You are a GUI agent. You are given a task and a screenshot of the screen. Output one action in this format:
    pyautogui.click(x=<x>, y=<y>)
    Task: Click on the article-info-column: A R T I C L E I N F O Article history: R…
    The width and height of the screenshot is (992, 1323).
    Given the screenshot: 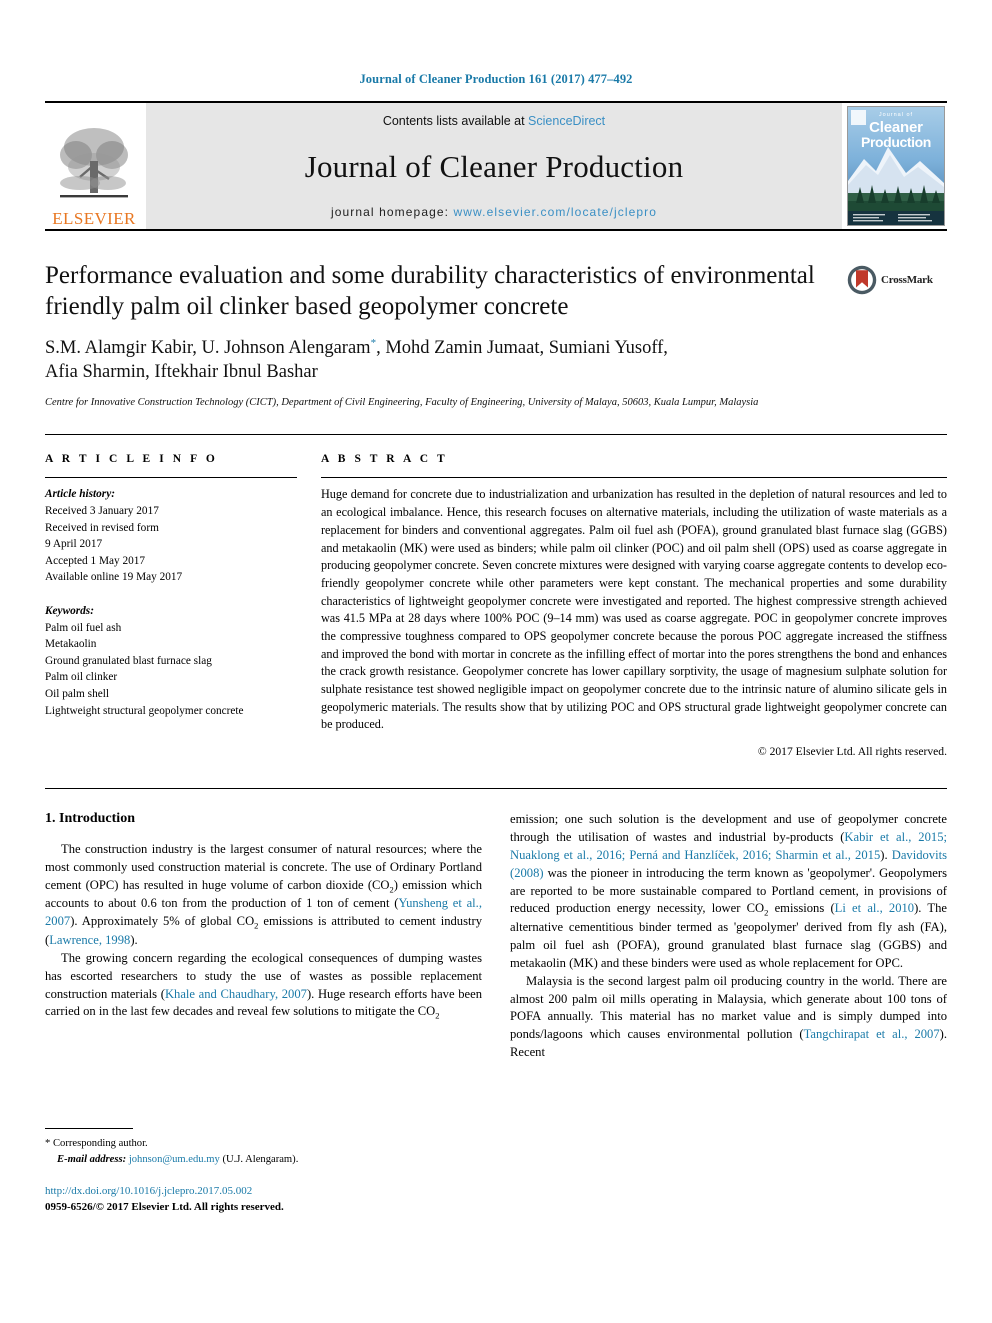 What is the action you would take?
    pyautogui.click(x=171, y=605)
    